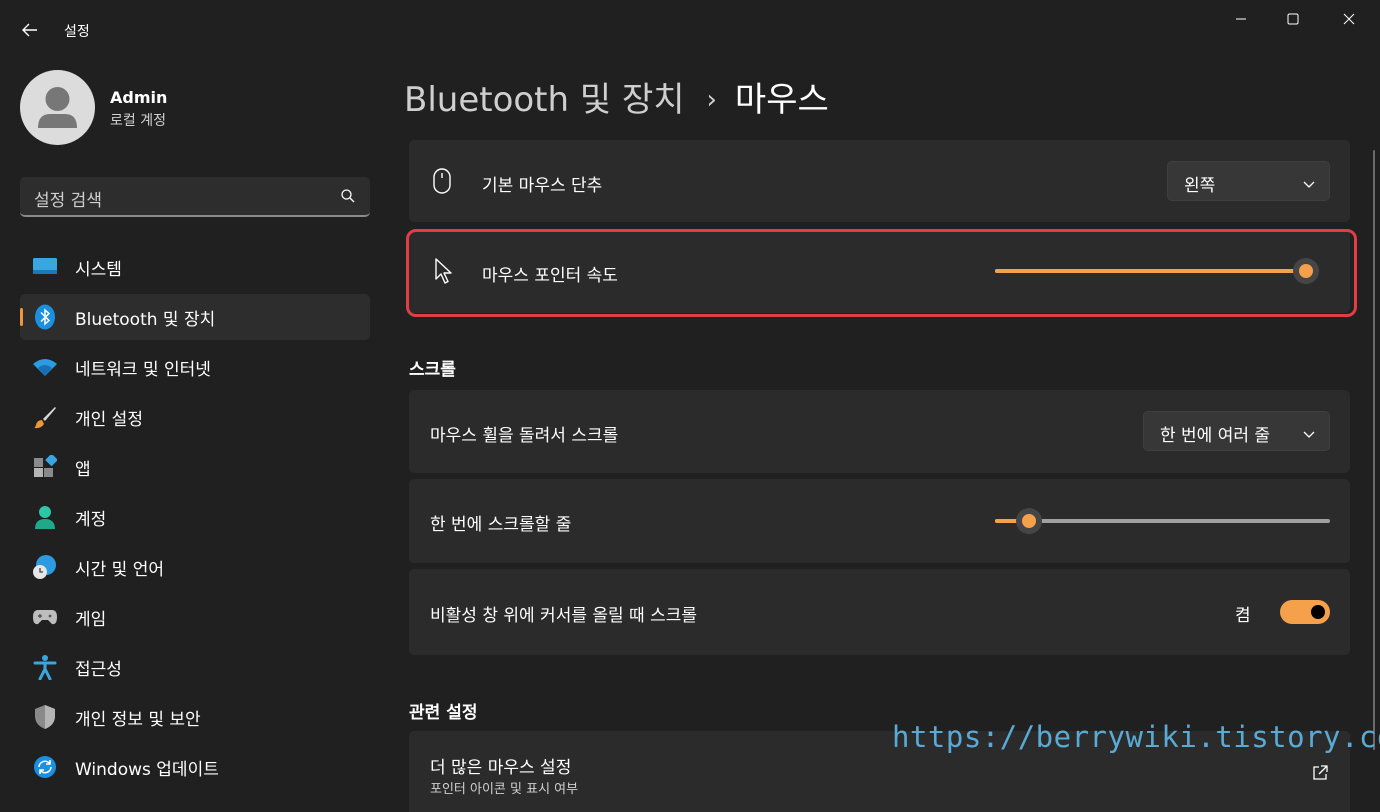  What do you see at coordinates (139, 97) in the screenshot?
I see `user-name: Admin` at bounding box center [139, 97].